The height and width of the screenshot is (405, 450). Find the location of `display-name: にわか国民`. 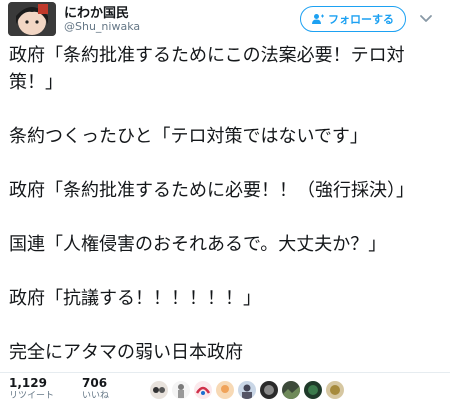

display-name: にわか国民 is located at coordinates (96, 11).